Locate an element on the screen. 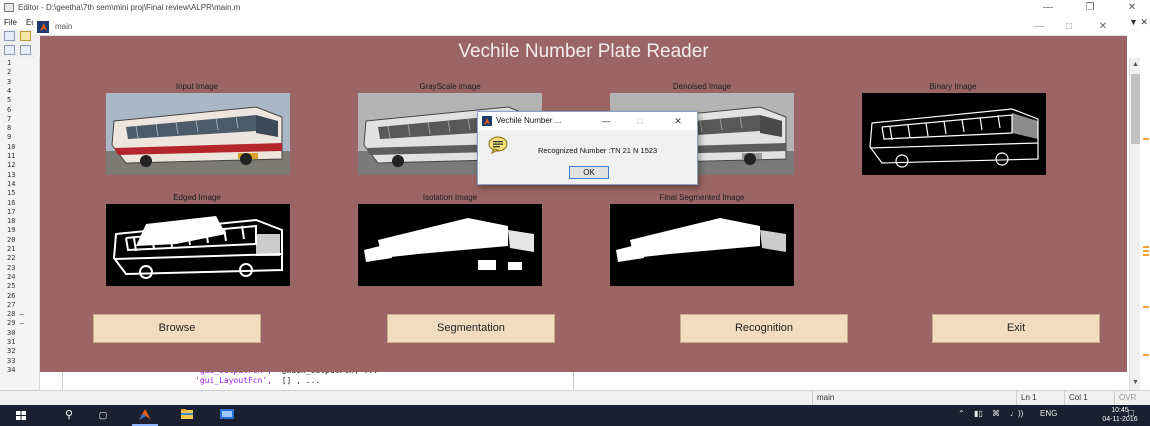  status-line: Ln 1 is located at coordinates (1040, 398).